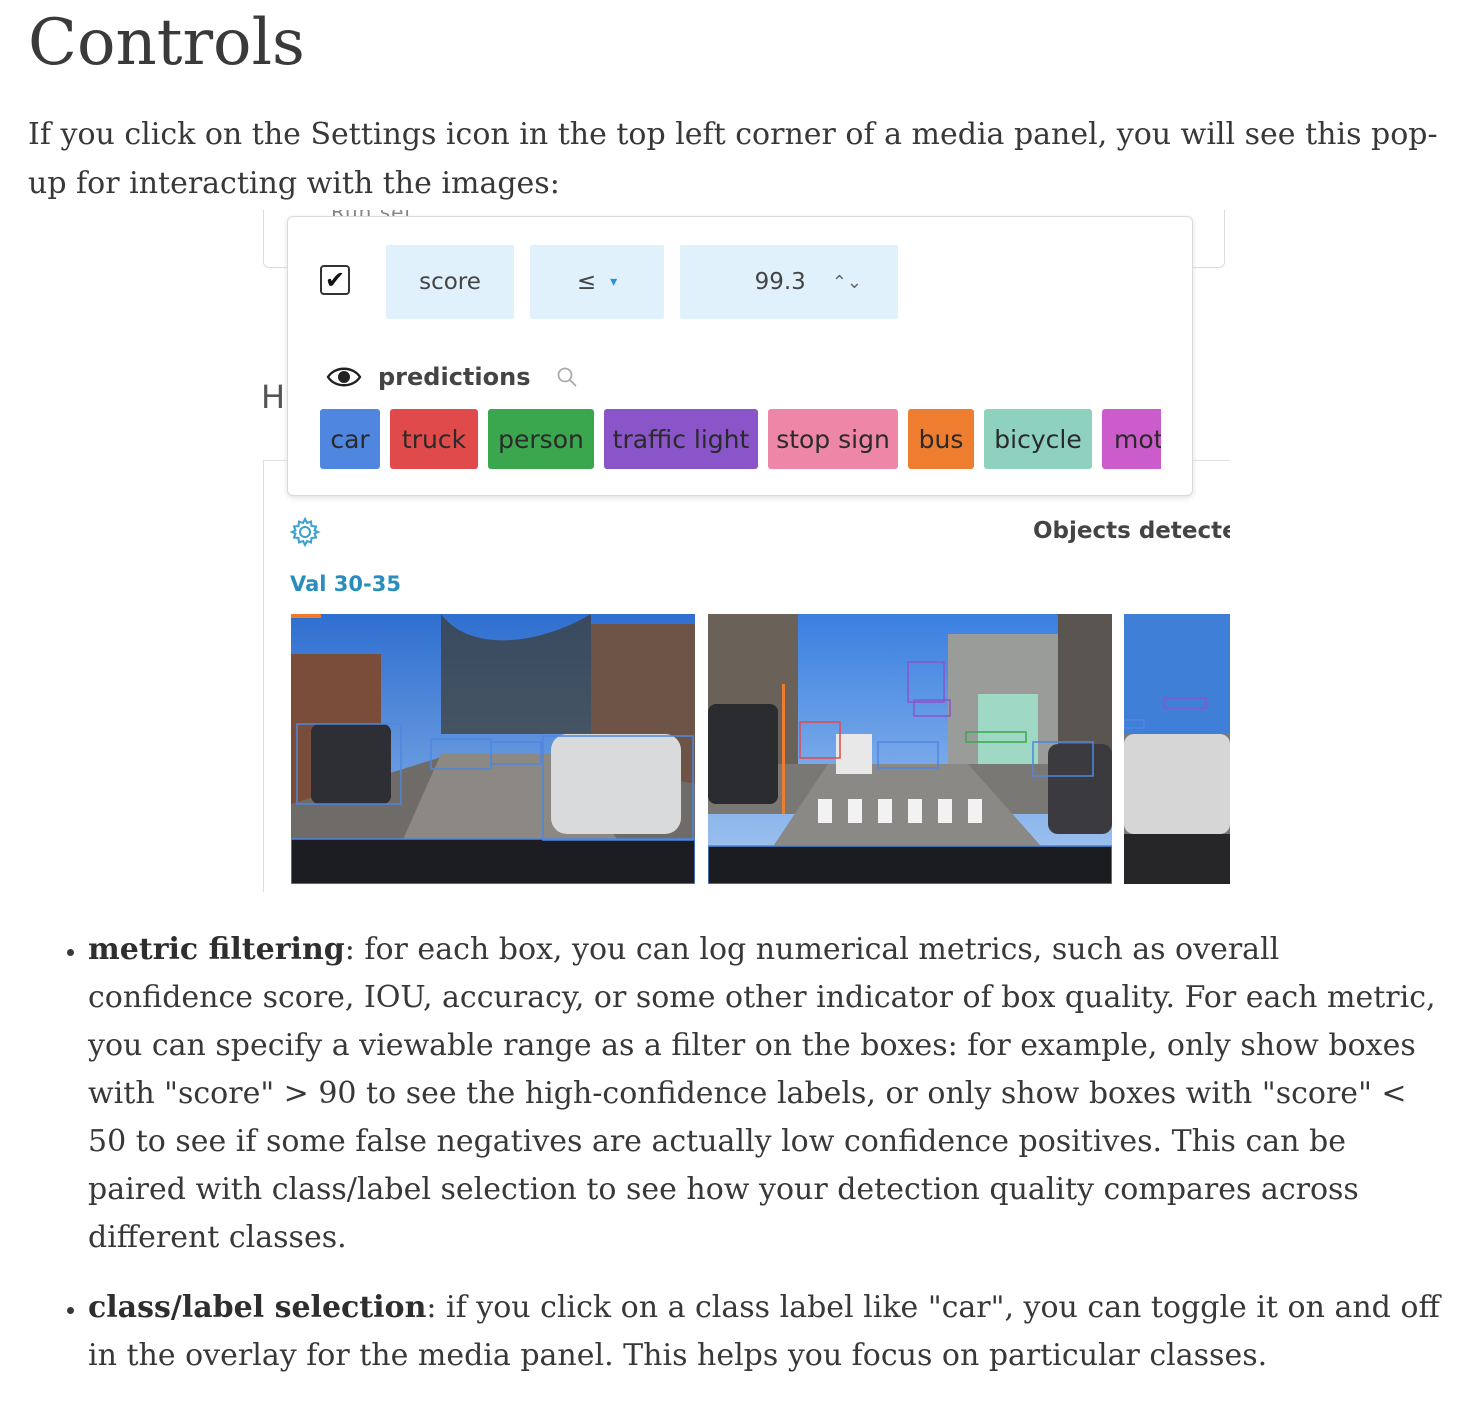 This screenshot has width=1462, height=1402. I want to click on chip-label: car, so click(350, 439).